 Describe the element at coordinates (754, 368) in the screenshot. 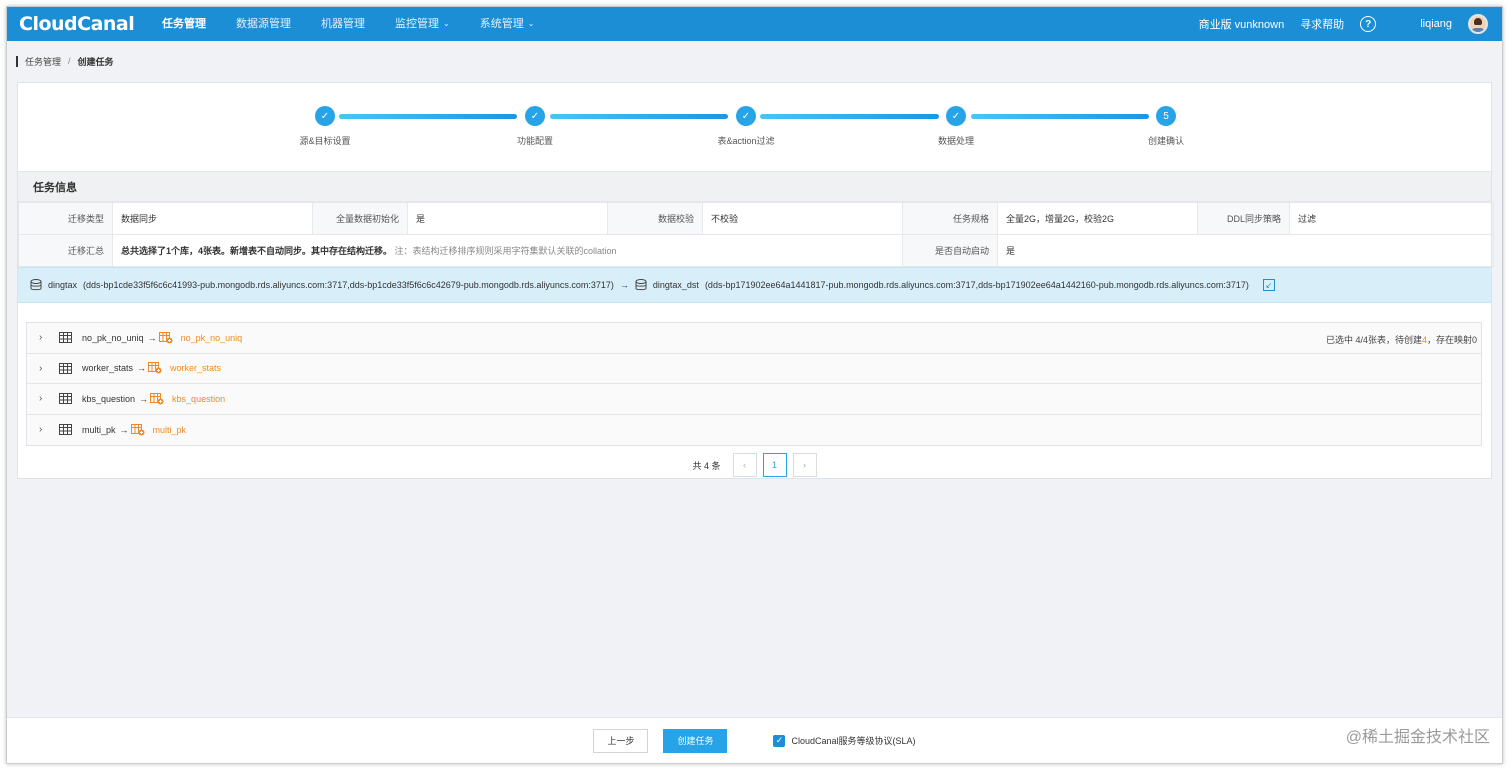

I see `table-row: › worker_stats → worker_stats` at that location.